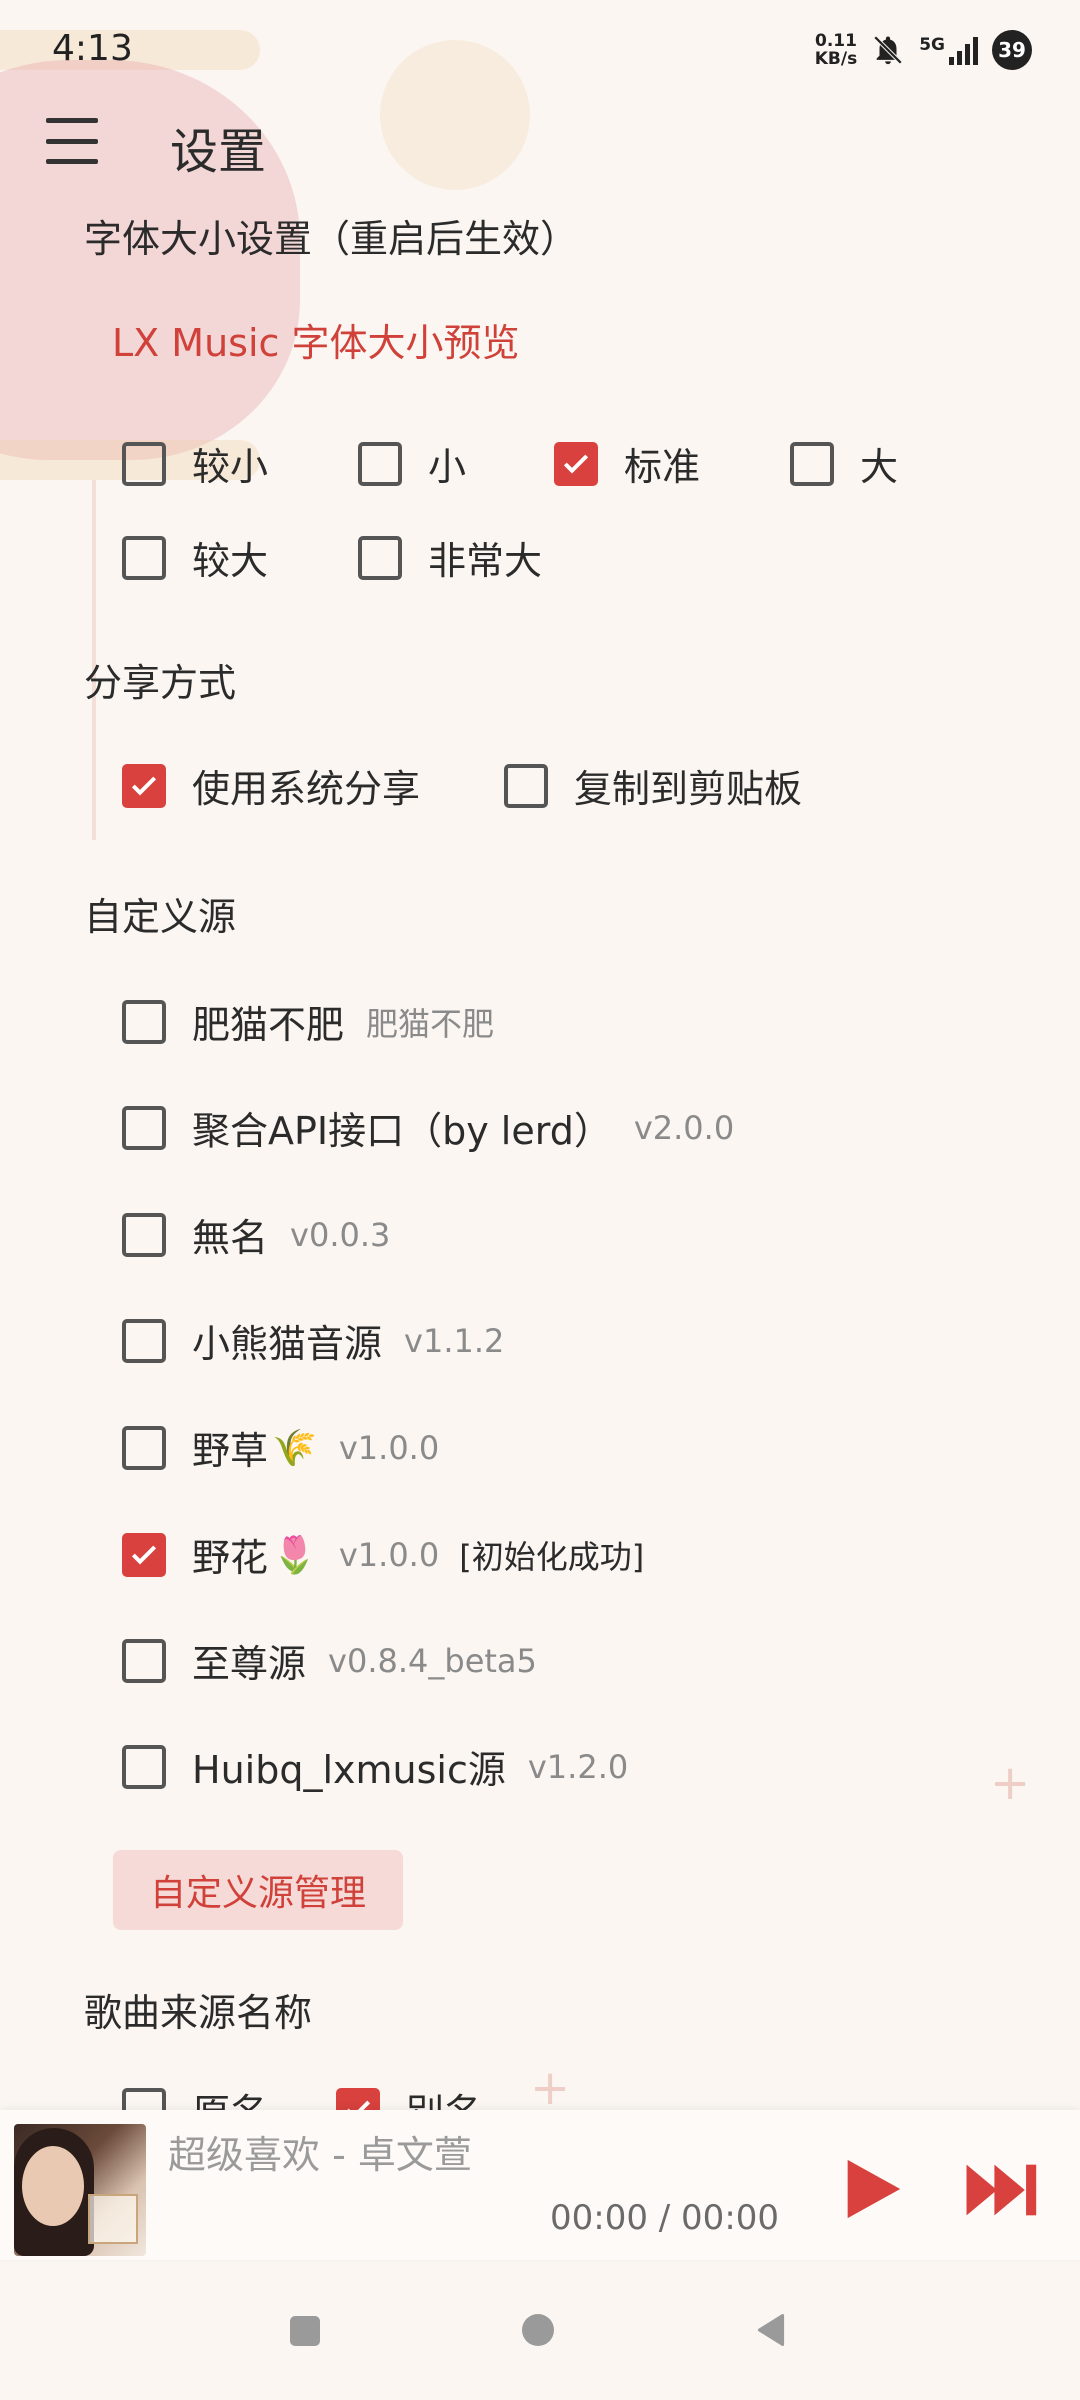 The image size is (1080, 2400). Describe the element at coordinates (249, 1664) in the screenshot. I see `source-name: 至尊源` at that location.